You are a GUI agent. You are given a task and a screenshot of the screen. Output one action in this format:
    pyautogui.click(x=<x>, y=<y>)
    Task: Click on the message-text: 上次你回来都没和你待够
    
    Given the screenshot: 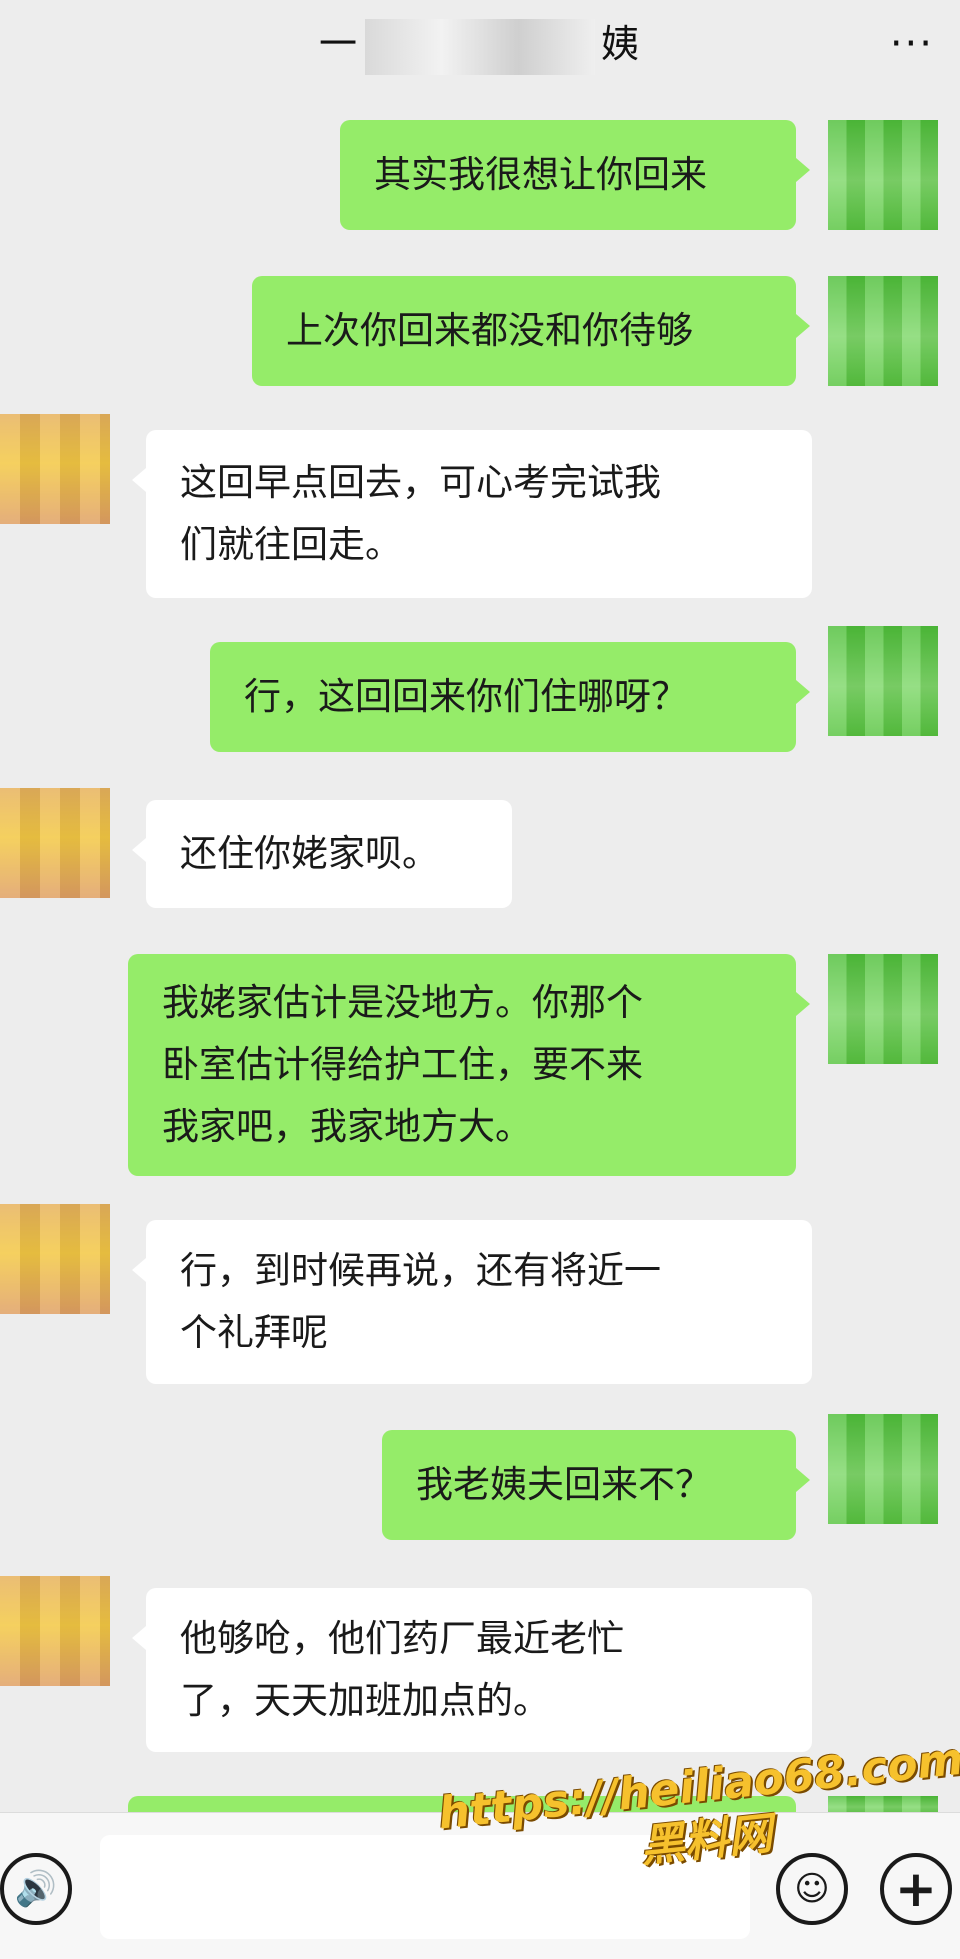 What is the action you would take?
    pyautogui.click(x=489, y=330)
    